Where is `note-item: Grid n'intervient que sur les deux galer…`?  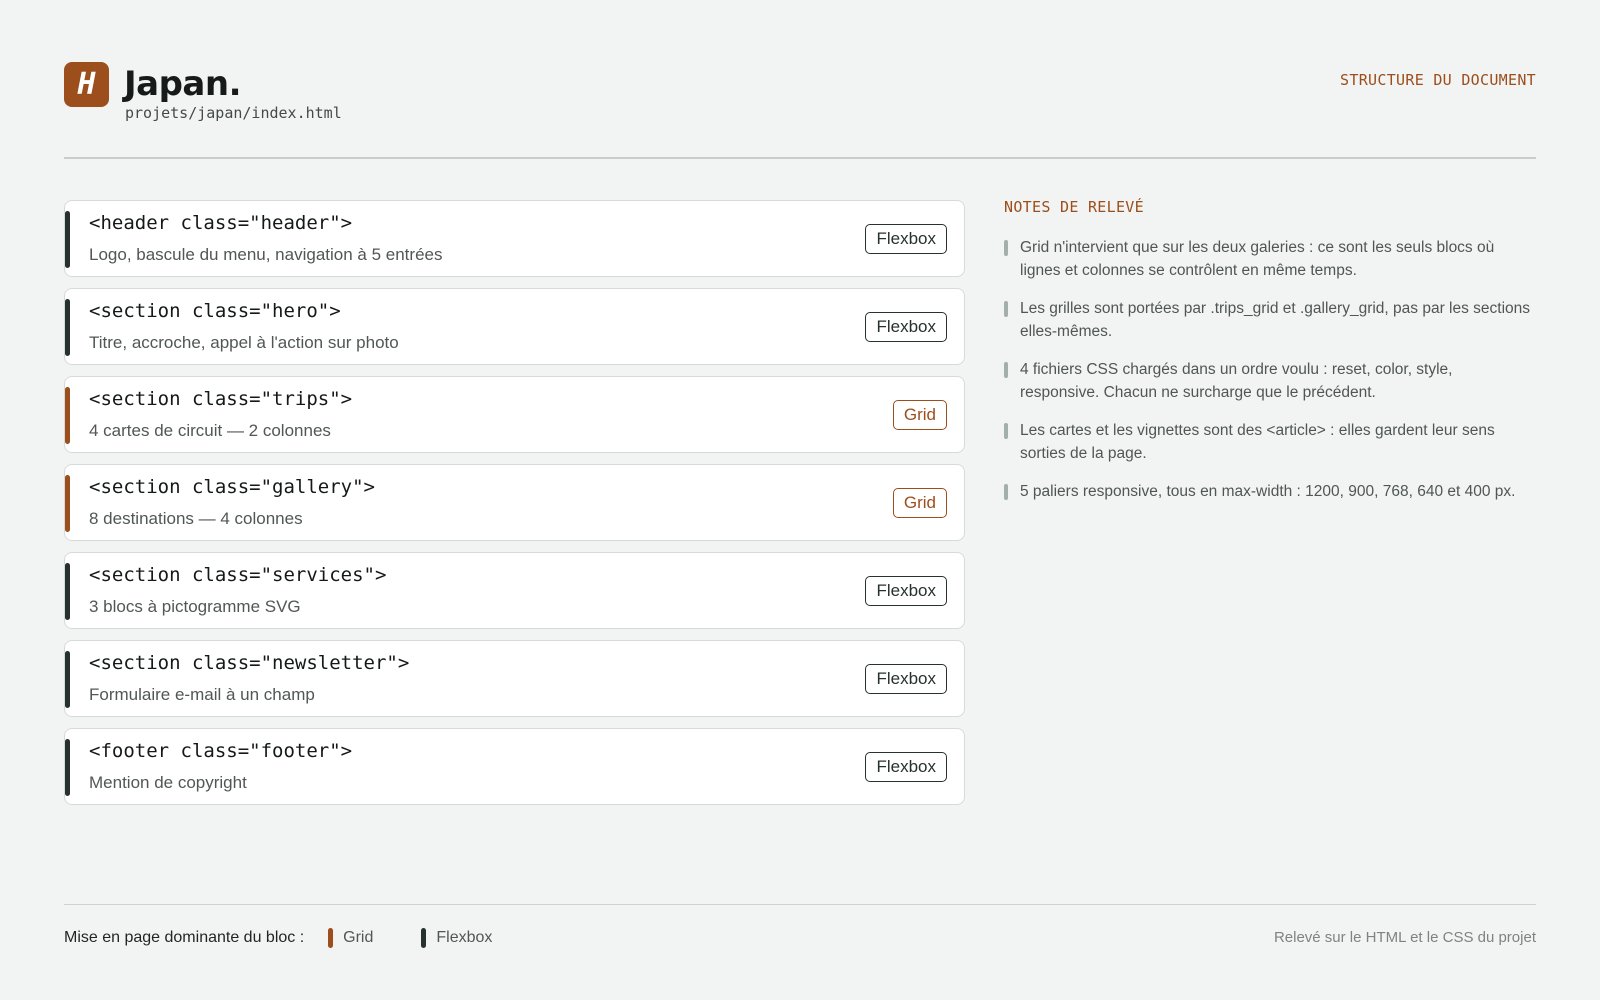 note-item: Grid n'intervient que sur les deux galer… is located at coordinates (1270, 259).